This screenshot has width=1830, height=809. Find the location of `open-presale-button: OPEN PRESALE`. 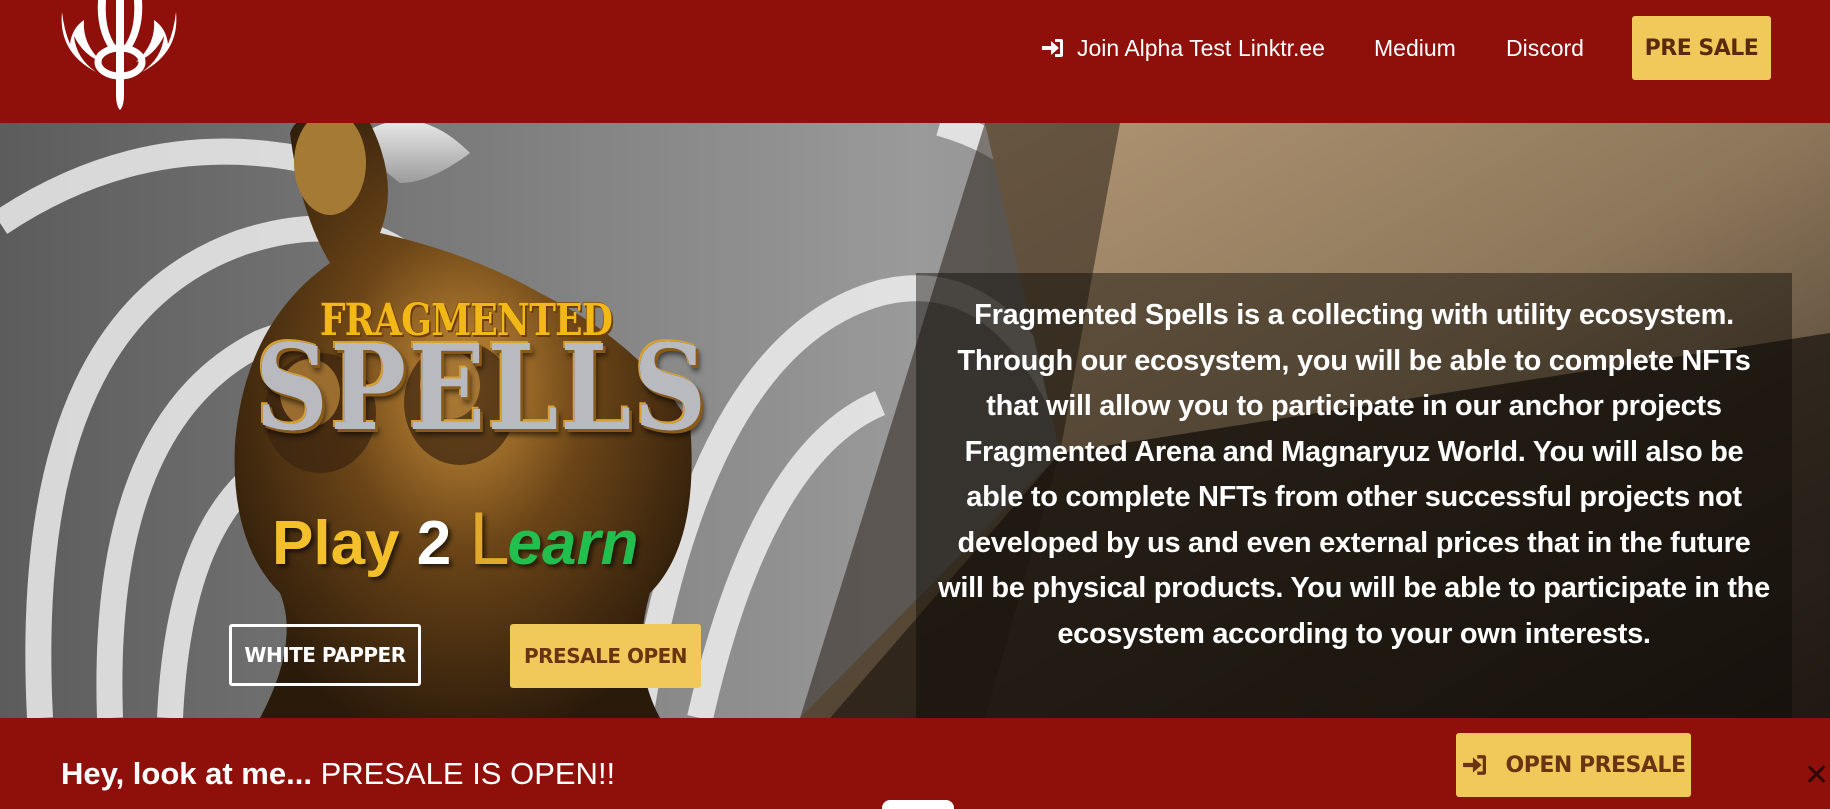

open-presale-button: OPEN PRESALE is located at coordinates (1573, 765).